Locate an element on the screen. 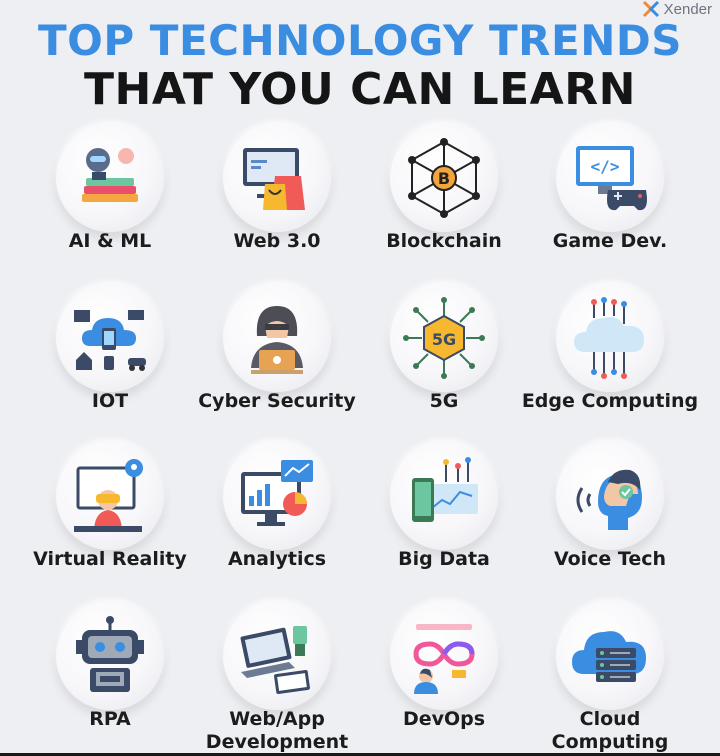 The image size is (720, 756). infinity-loop-icon is located at coordinates (444, 659).